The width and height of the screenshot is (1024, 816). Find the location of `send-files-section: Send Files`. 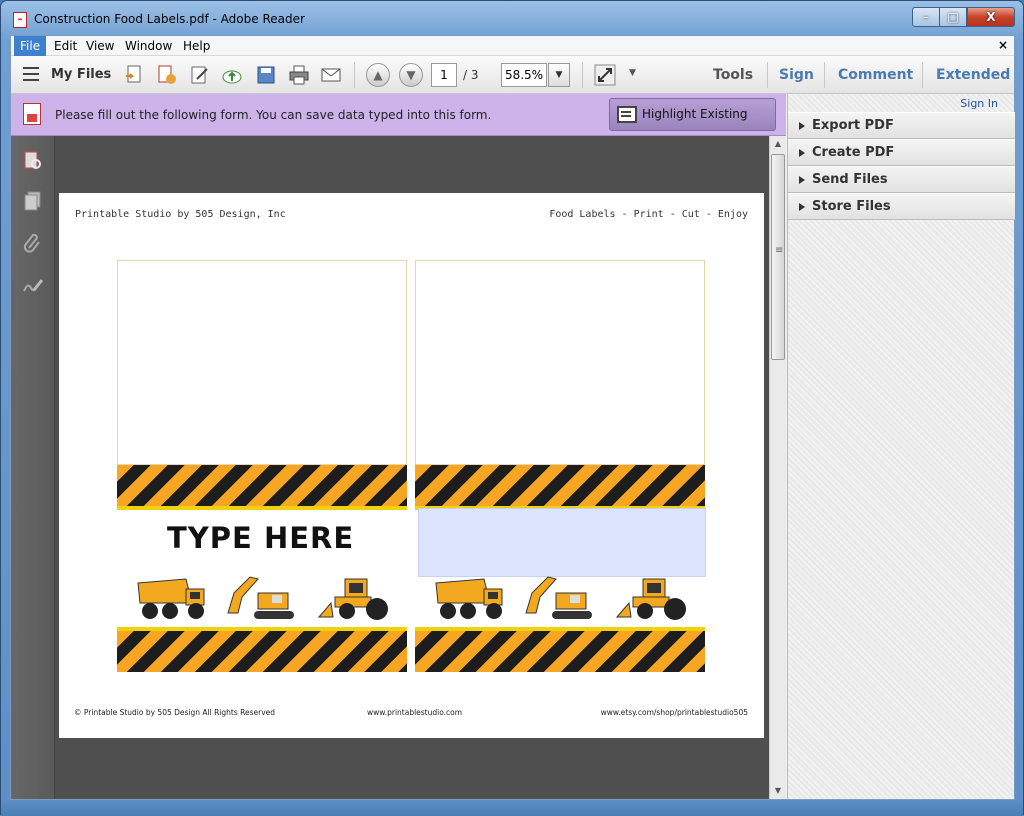

send-files-section: Send Files is located at coordinates (901, 179).